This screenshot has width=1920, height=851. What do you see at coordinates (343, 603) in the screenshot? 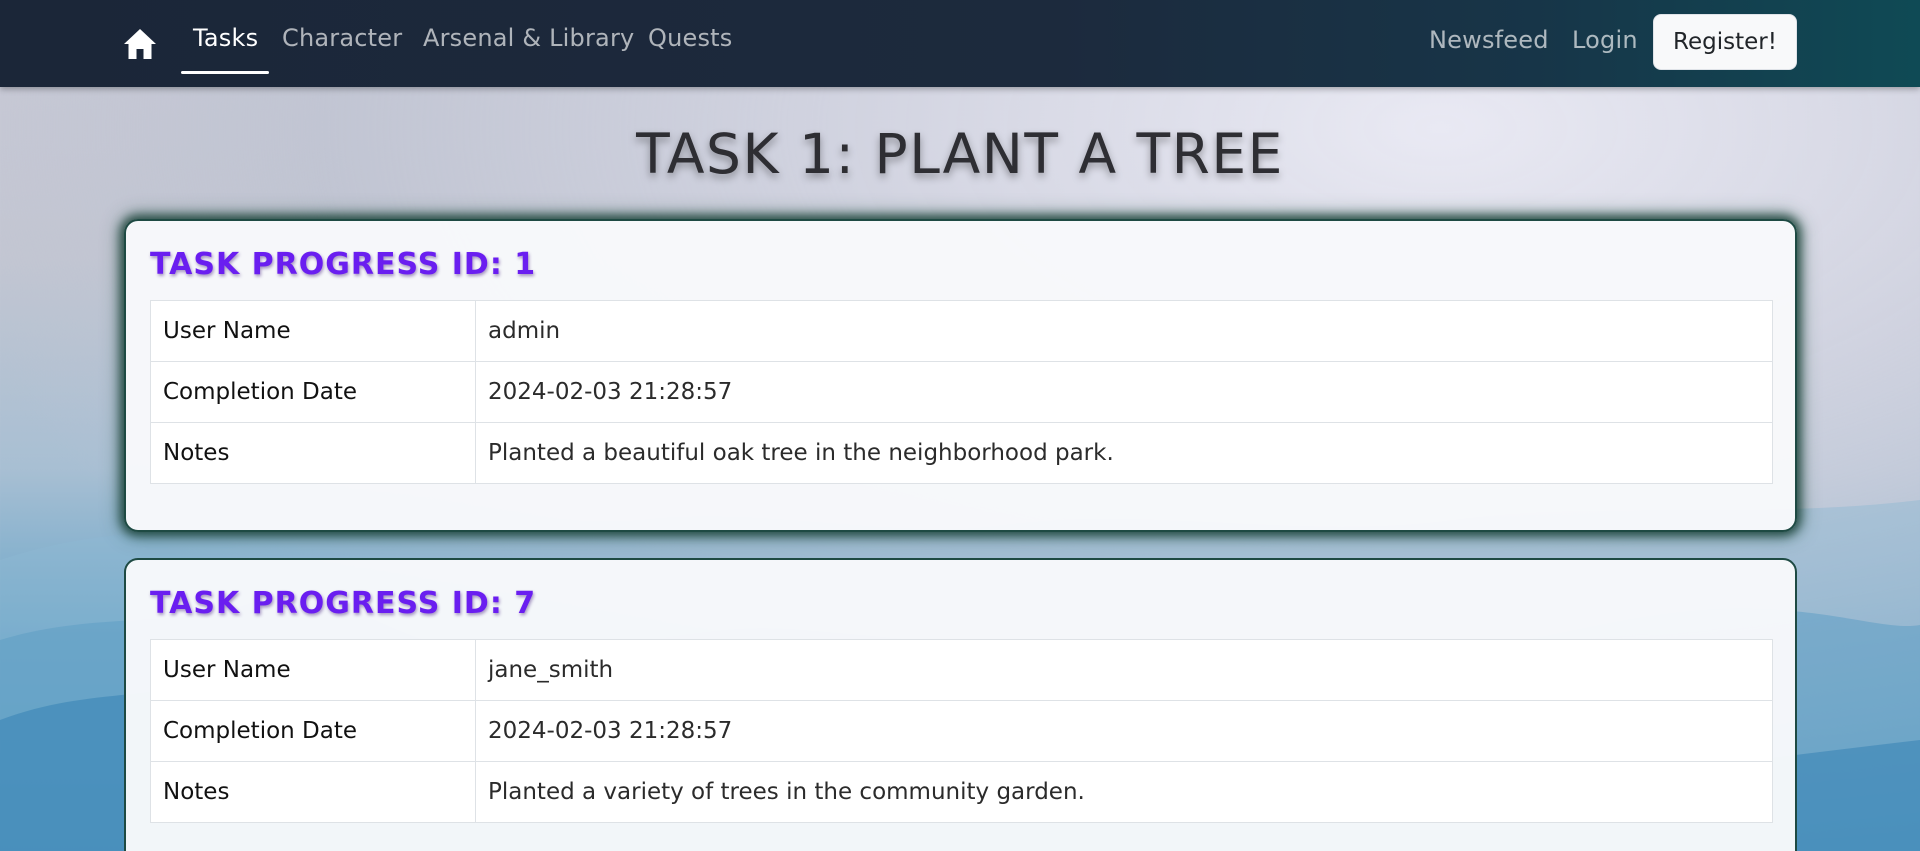
I see `card-title: Task Progress ID: 7` at bounding box center [343, 603].